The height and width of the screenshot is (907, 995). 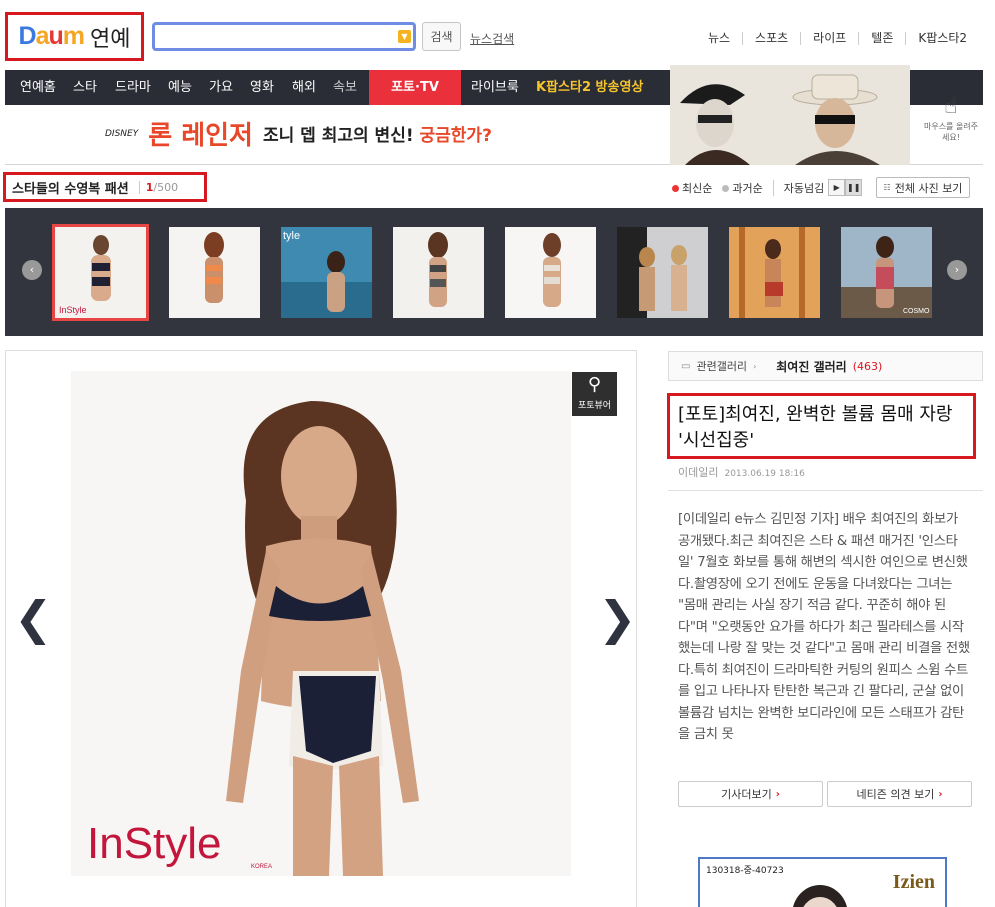 I want to click on article-source: 이데일리 2013.06.19 18:16, so click(x=741, y=472).